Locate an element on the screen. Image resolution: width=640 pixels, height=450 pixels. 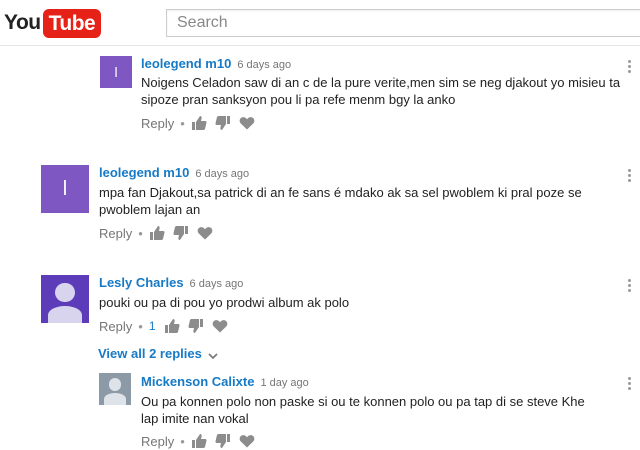
comment-meta: Lesly Charles 6 days ago is located at coordinates (171, 282).